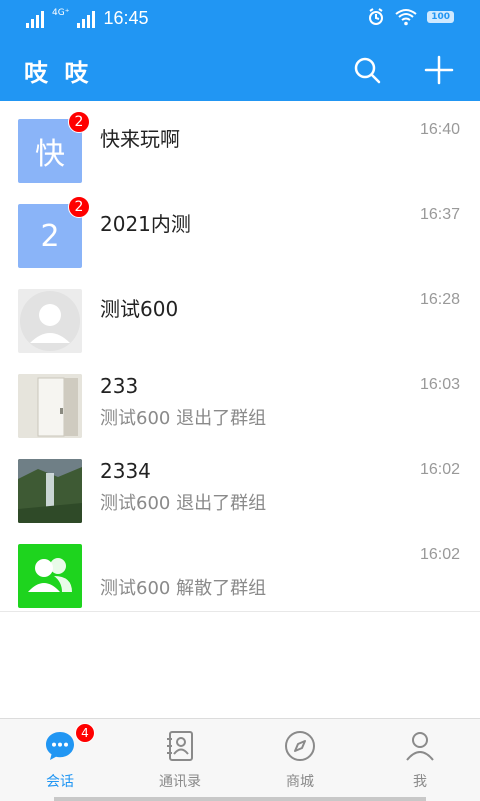 Image resolution: width=480 pixels, height=801 pixels. I want to click on tab-chats: 4 会话, so click(60, 757).